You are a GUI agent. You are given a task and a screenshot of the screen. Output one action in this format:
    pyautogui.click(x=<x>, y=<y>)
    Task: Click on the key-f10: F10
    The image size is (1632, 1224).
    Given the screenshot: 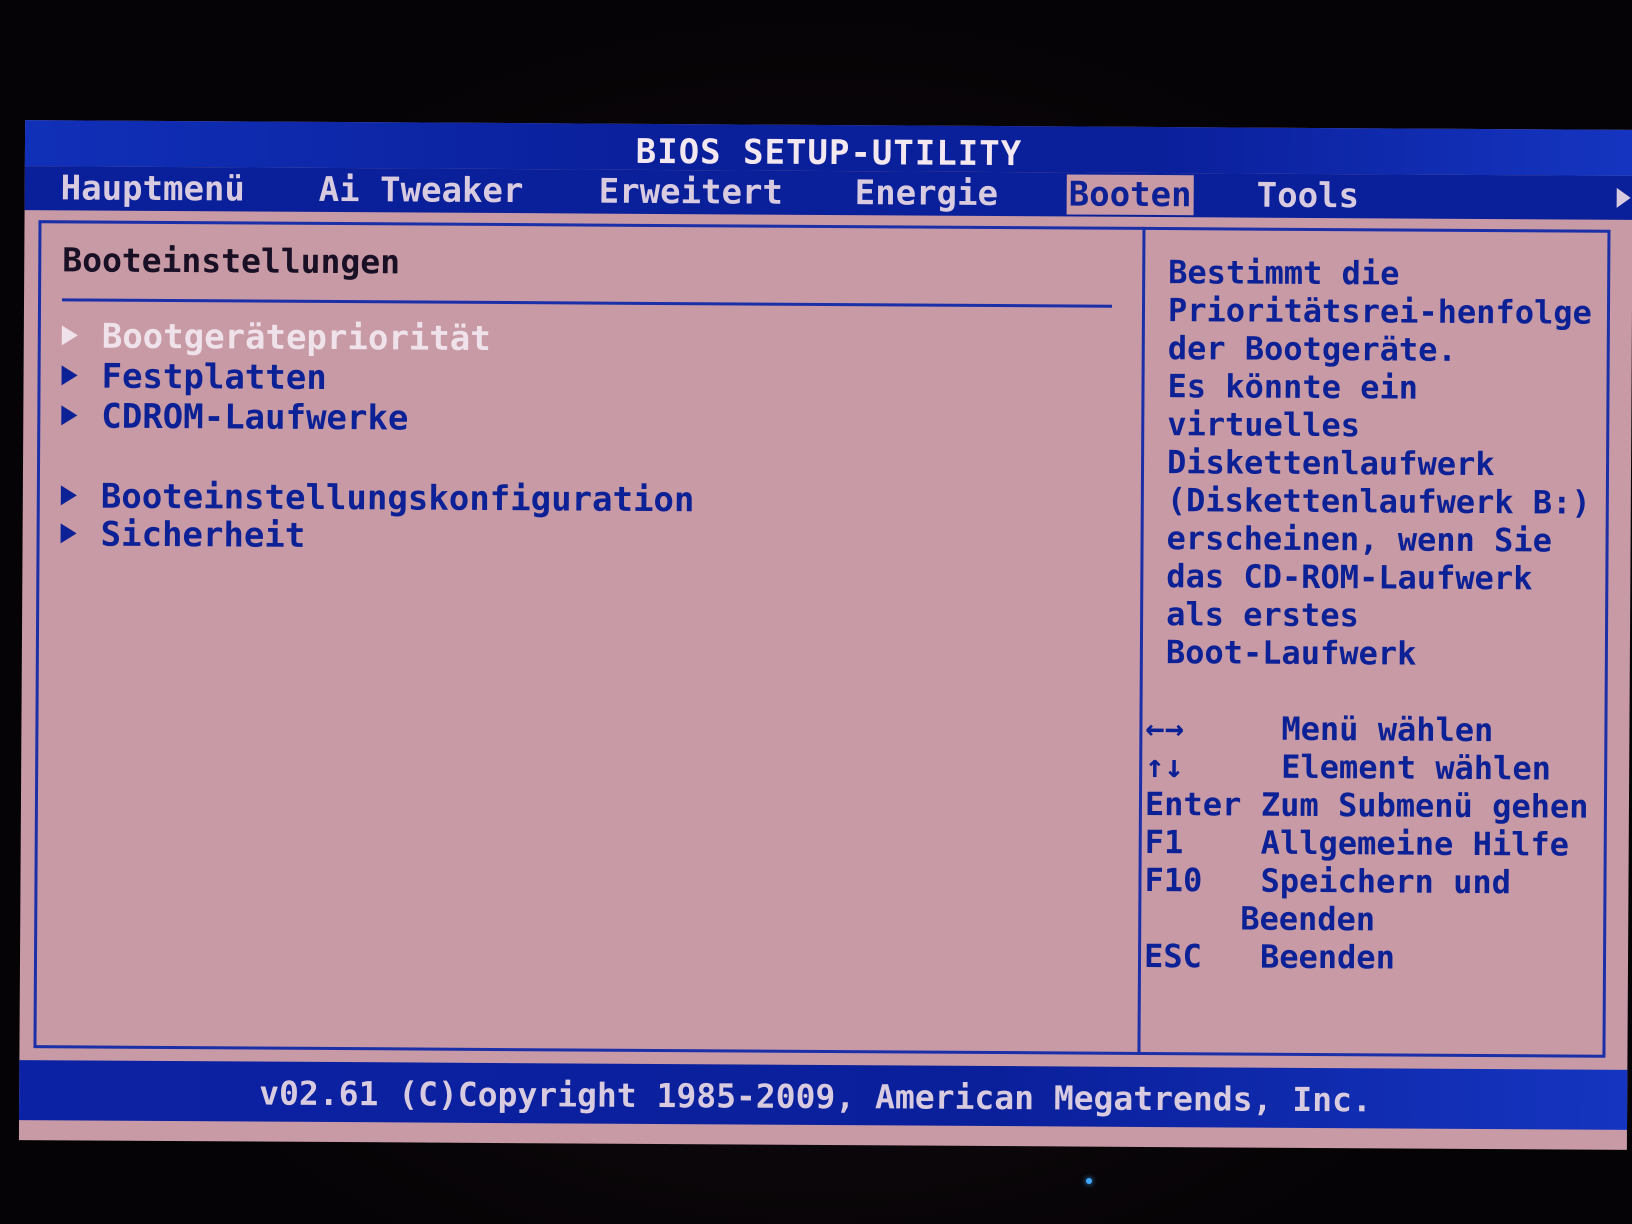 What is the action you would take?
    pyautogui.click(x=1173, y=880)
    